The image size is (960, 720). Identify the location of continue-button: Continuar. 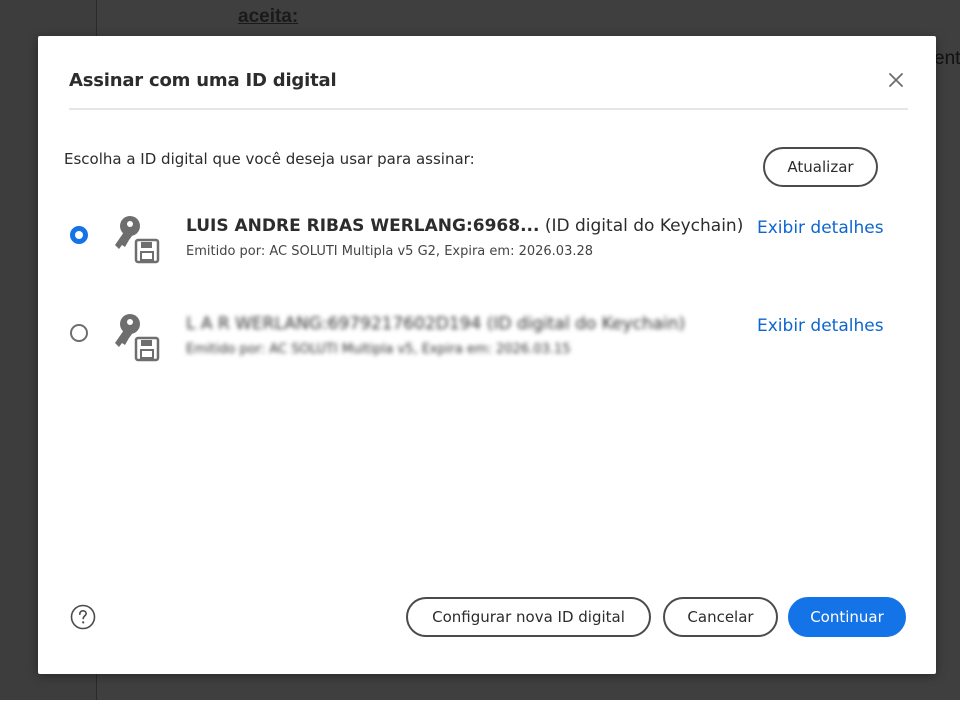
(847, 617).